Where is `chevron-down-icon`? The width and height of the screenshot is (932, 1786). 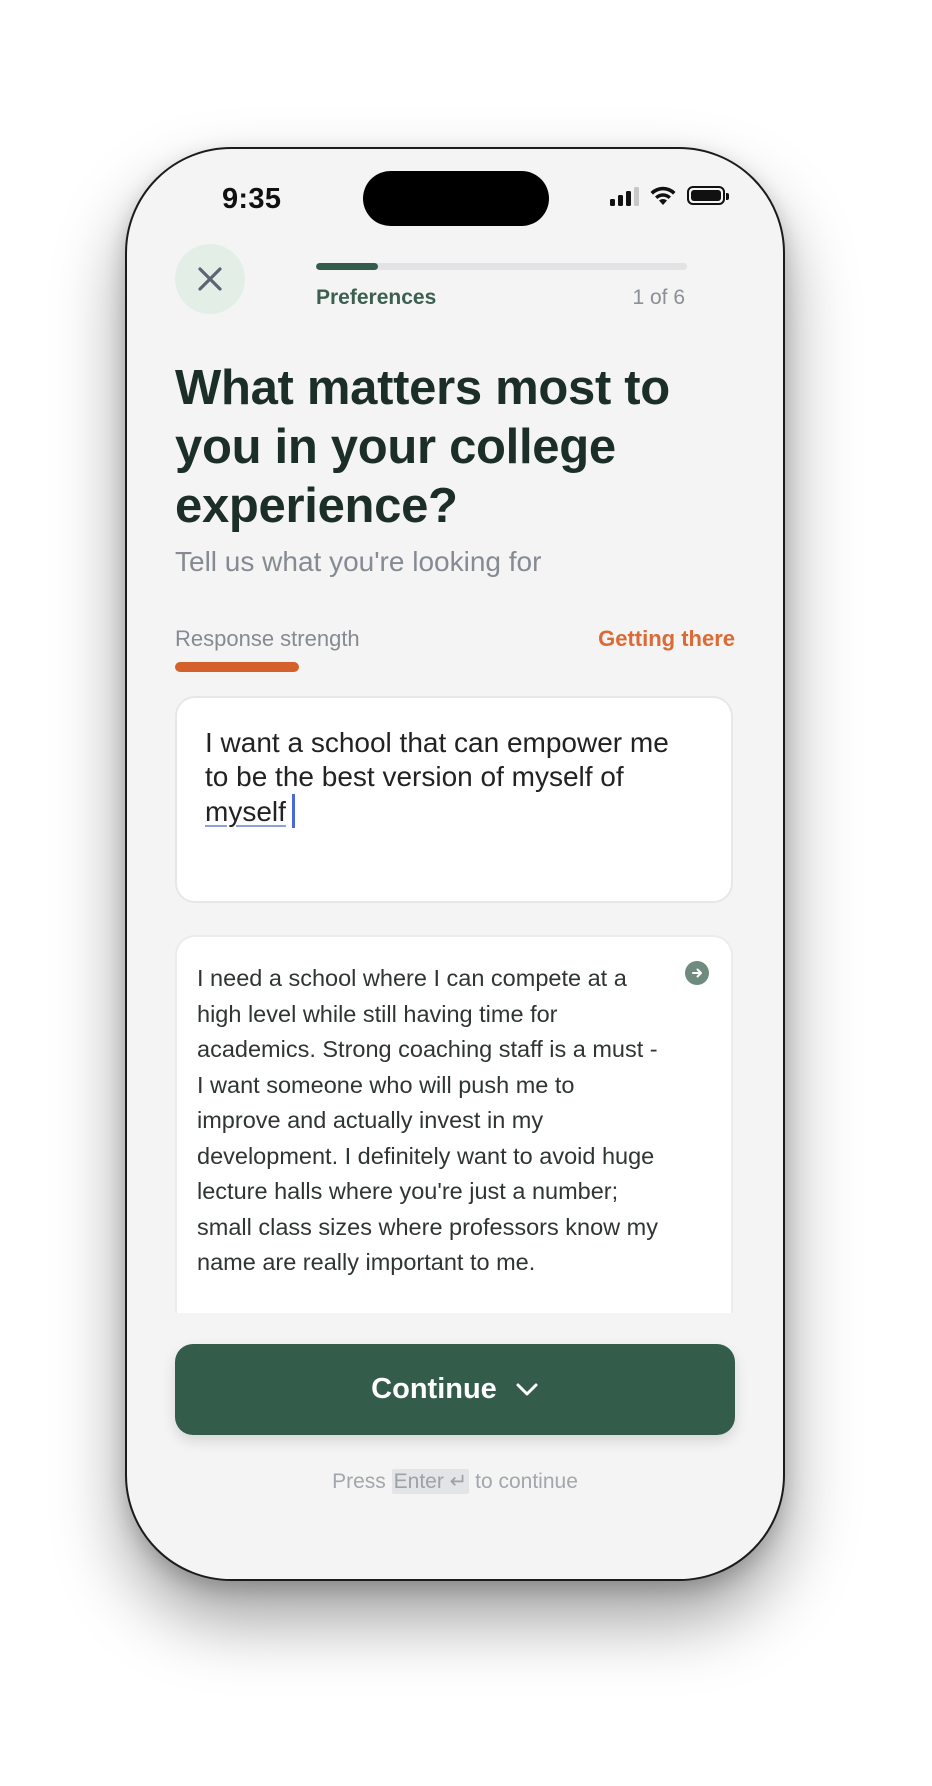 chevron-down-icon is located at coordinates (527, 1389).